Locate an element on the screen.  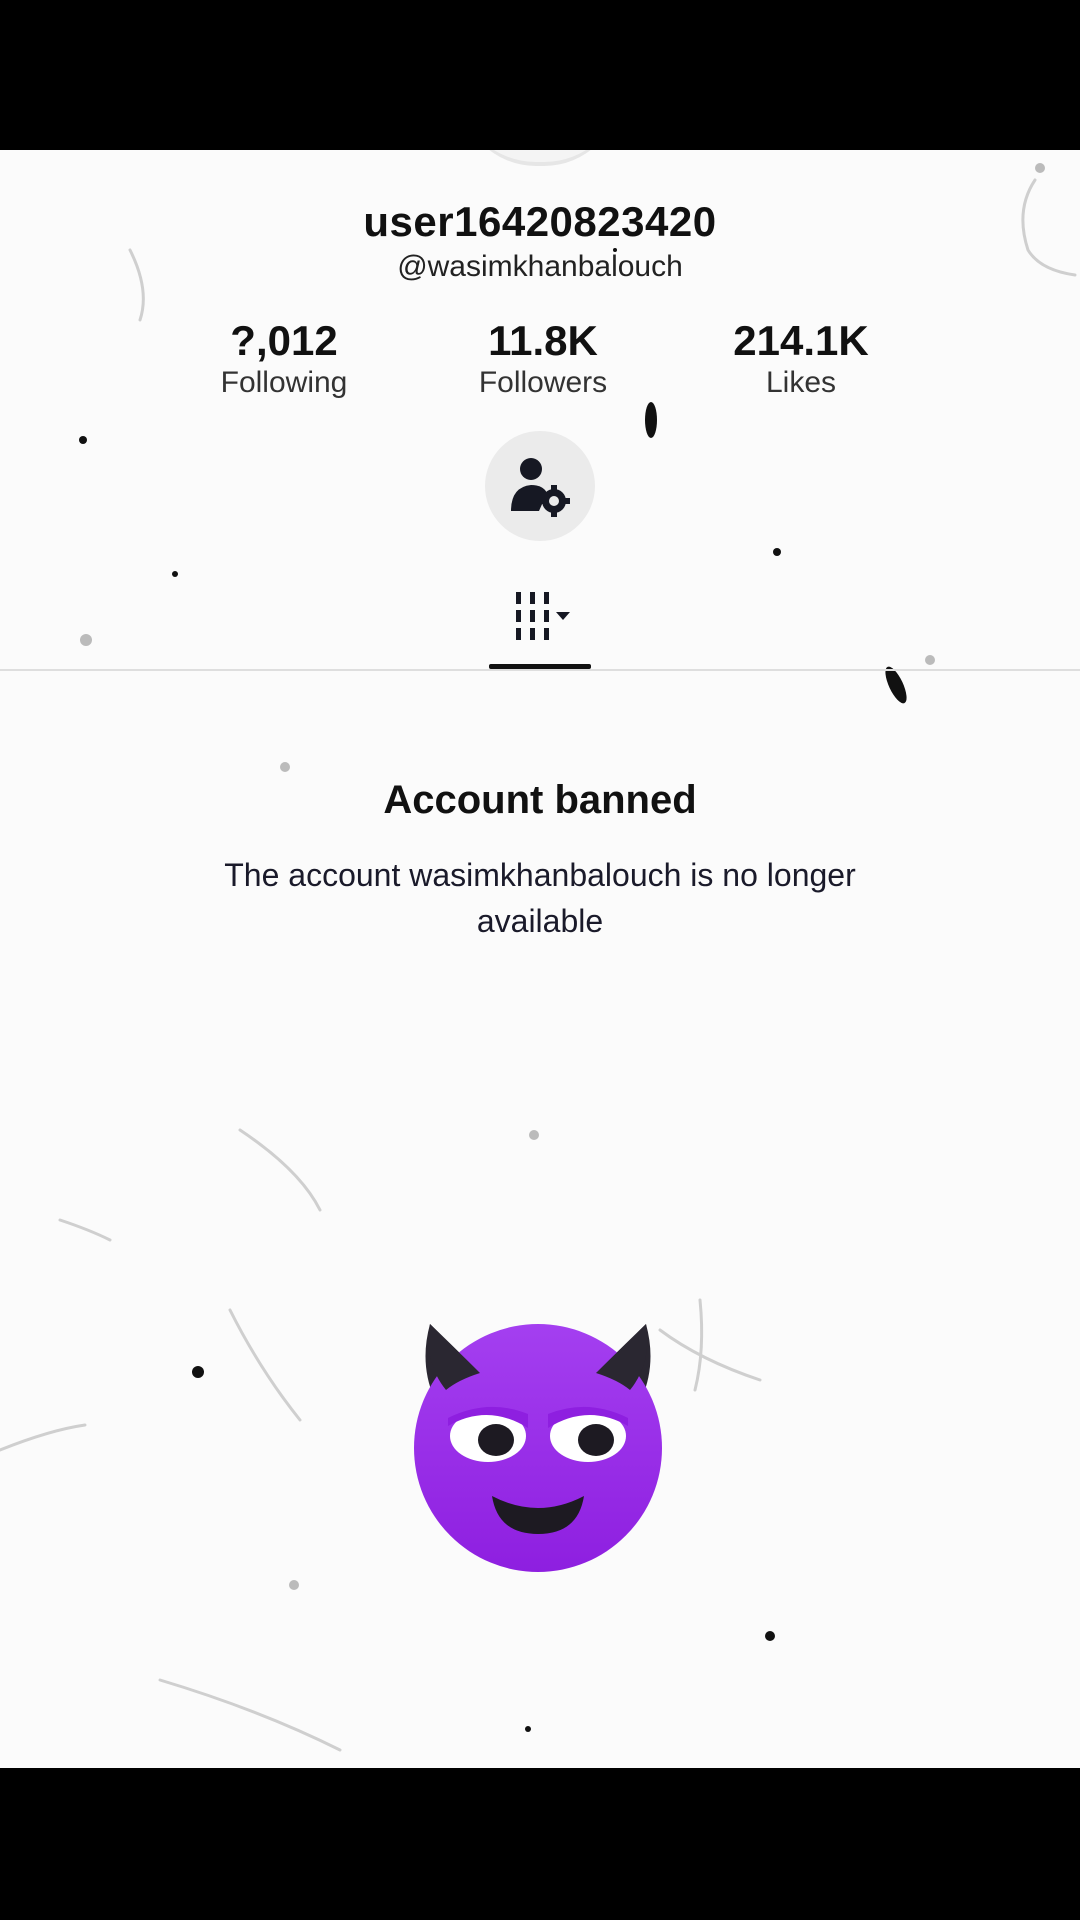
grid-videos-icon is located at coordinates (543, 616).